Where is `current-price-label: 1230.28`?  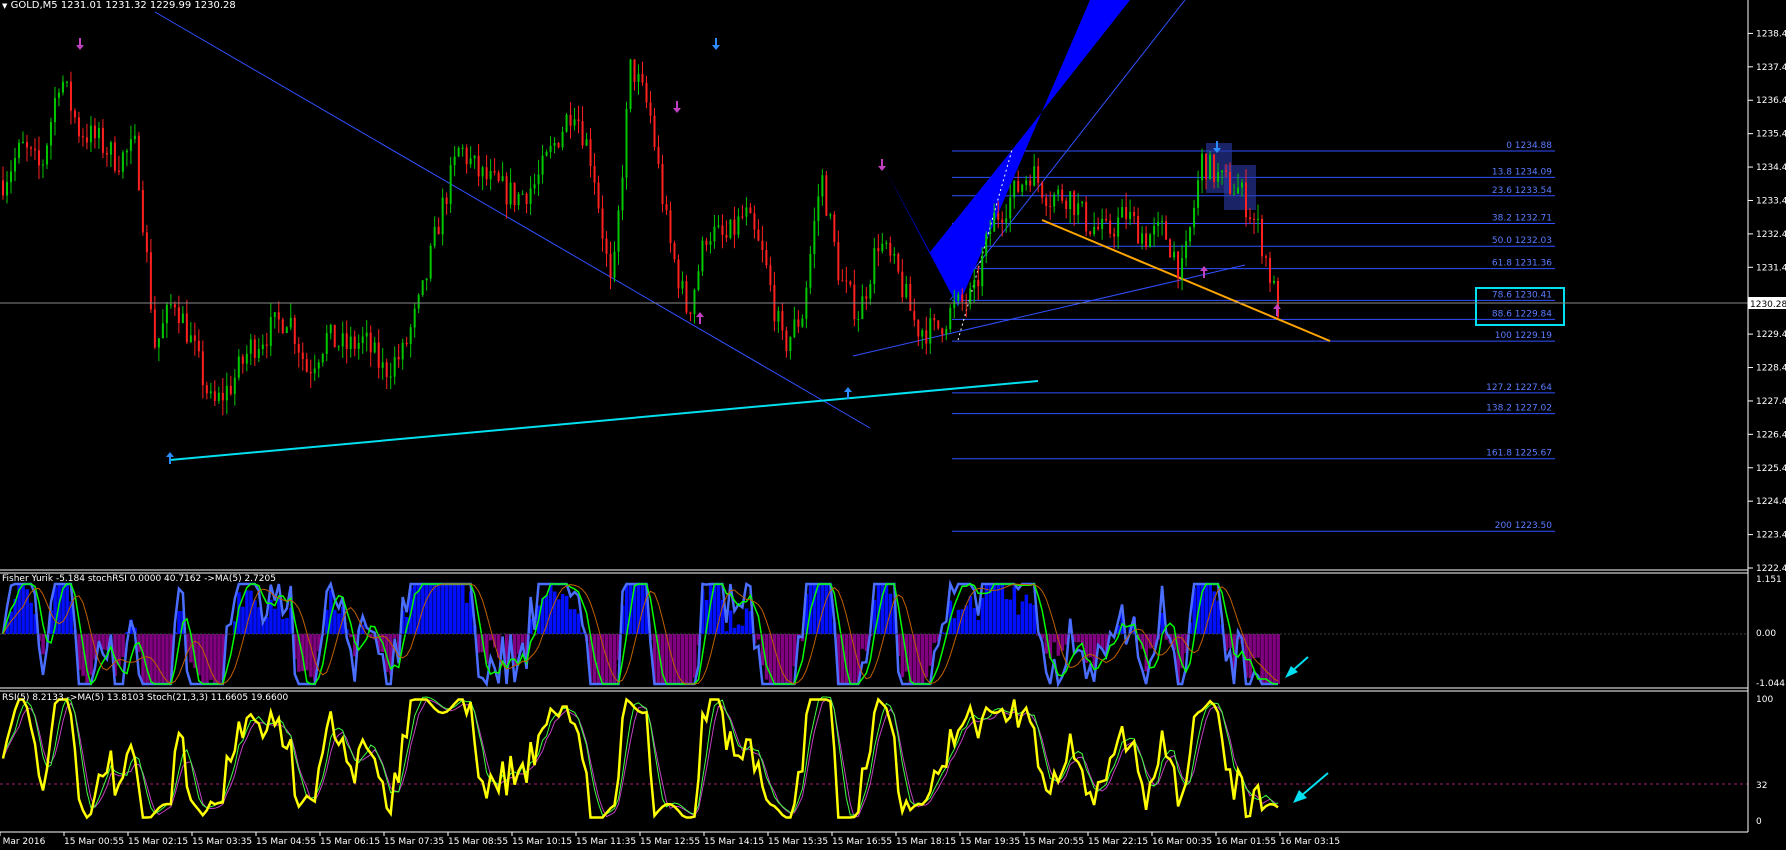
current-price-label: 1230.28 is located at coordinates (1767, 303).